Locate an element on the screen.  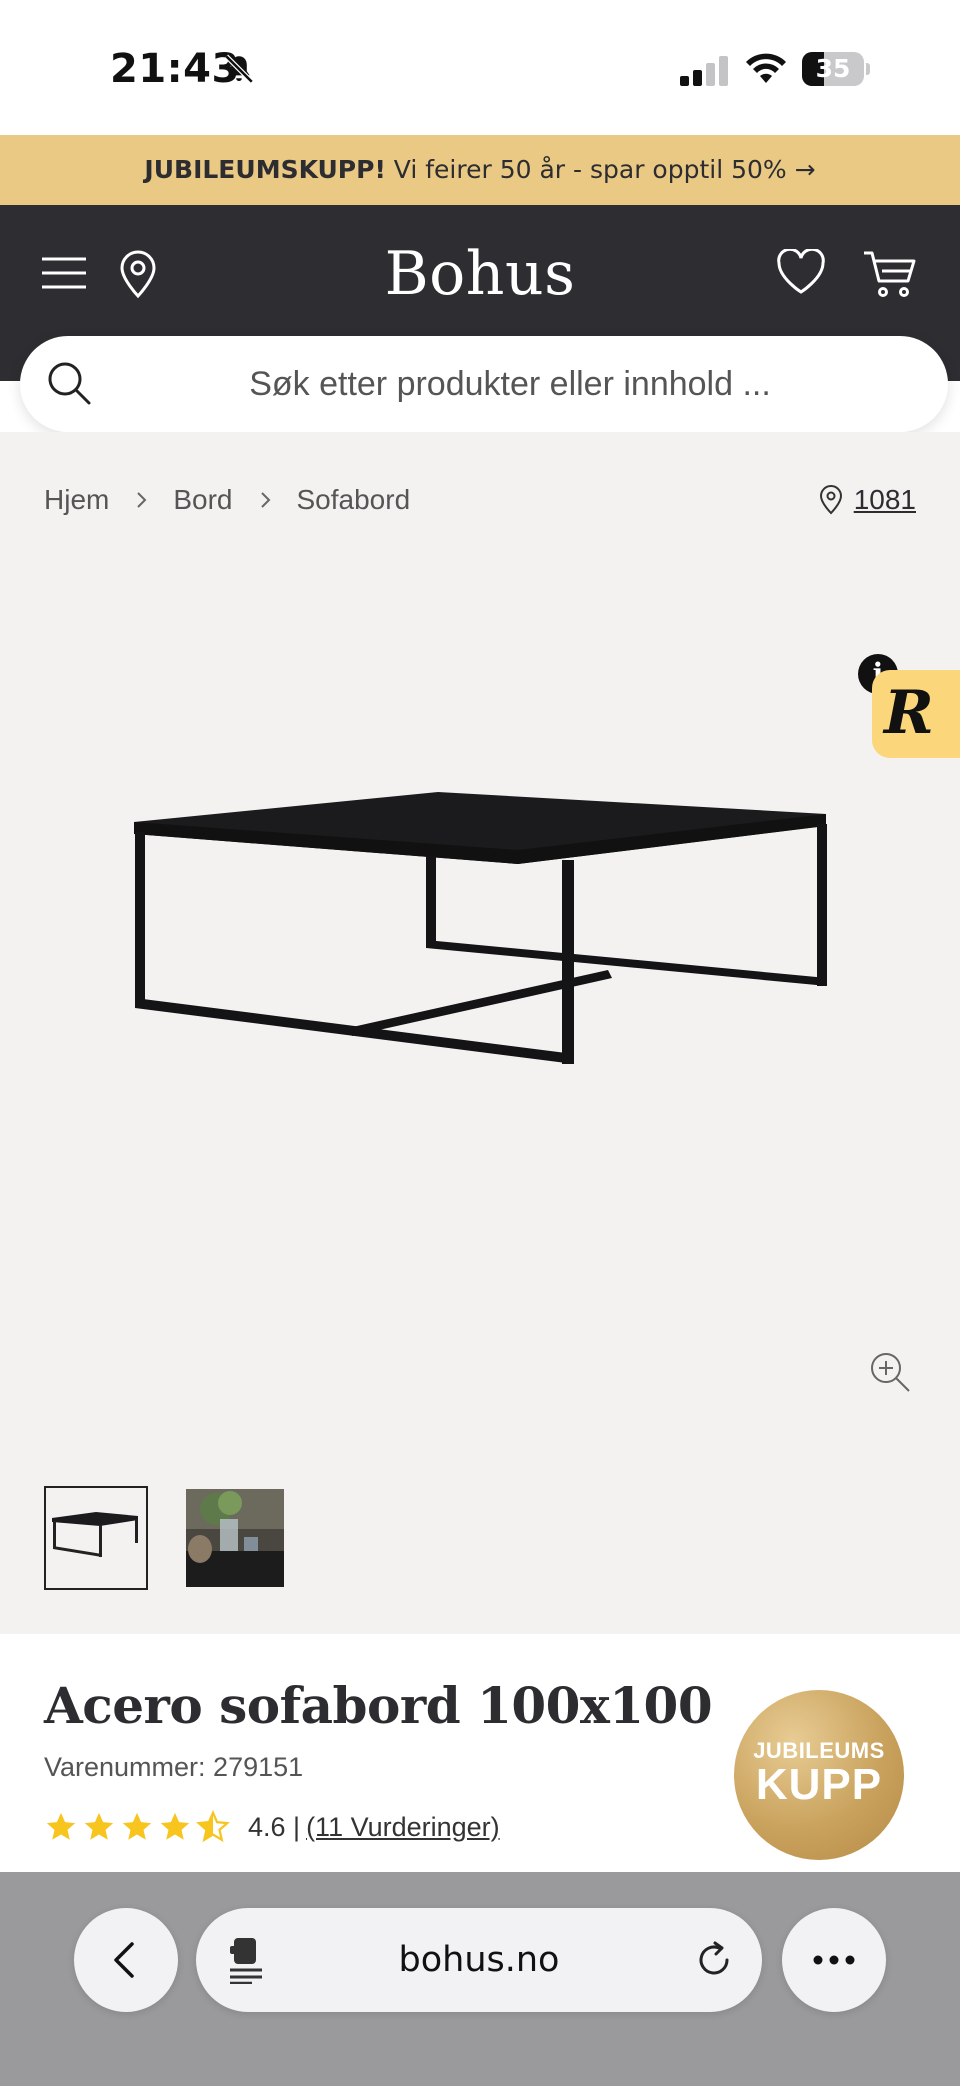
store-number-link: 1081 is located at coordinates (885, 500).